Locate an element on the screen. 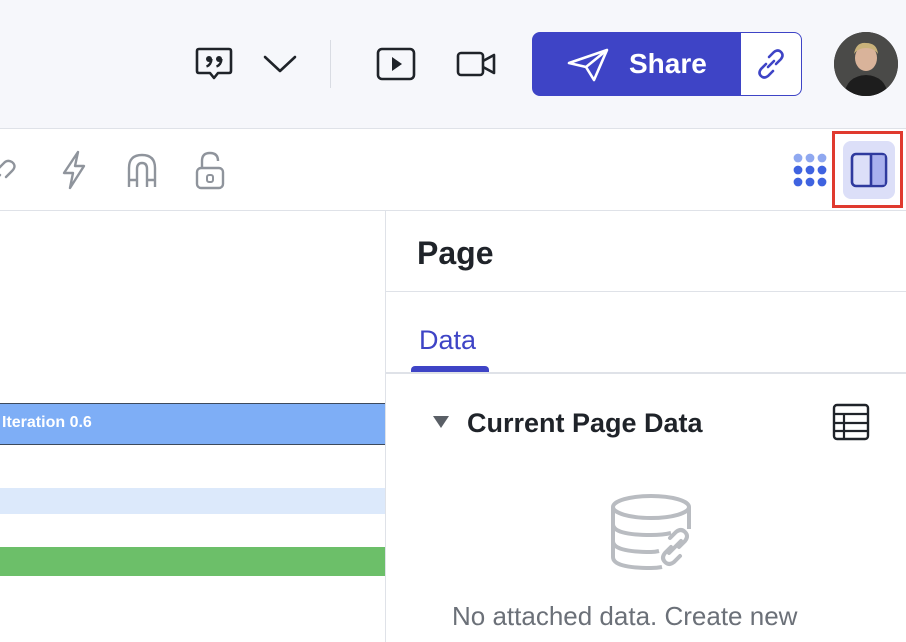 This screenshot has width=906, height=642. share-label: Share is located at coordinates (668, 63).